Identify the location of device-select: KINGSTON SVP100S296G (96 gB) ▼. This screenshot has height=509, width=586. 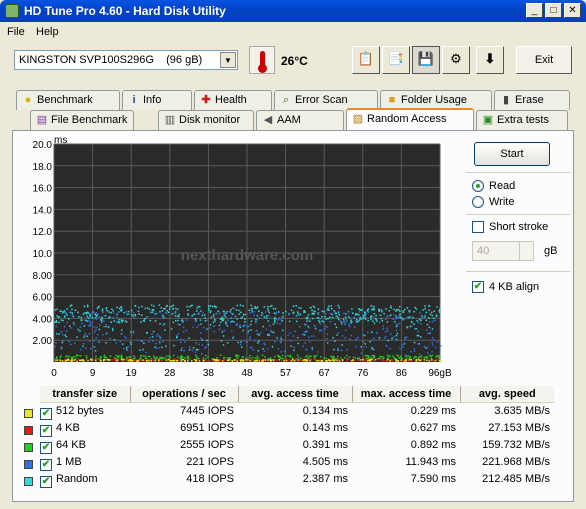
(126, 60).